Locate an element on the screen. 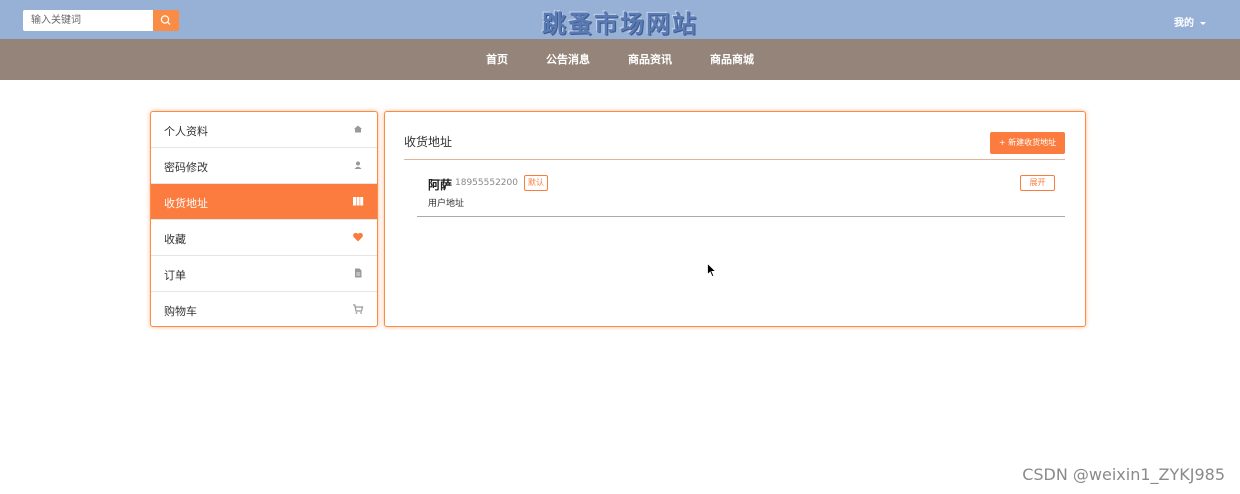  address-item: 阿萨 18955552200 默认 用户地址 展开 is located at coordinates (741, 193).